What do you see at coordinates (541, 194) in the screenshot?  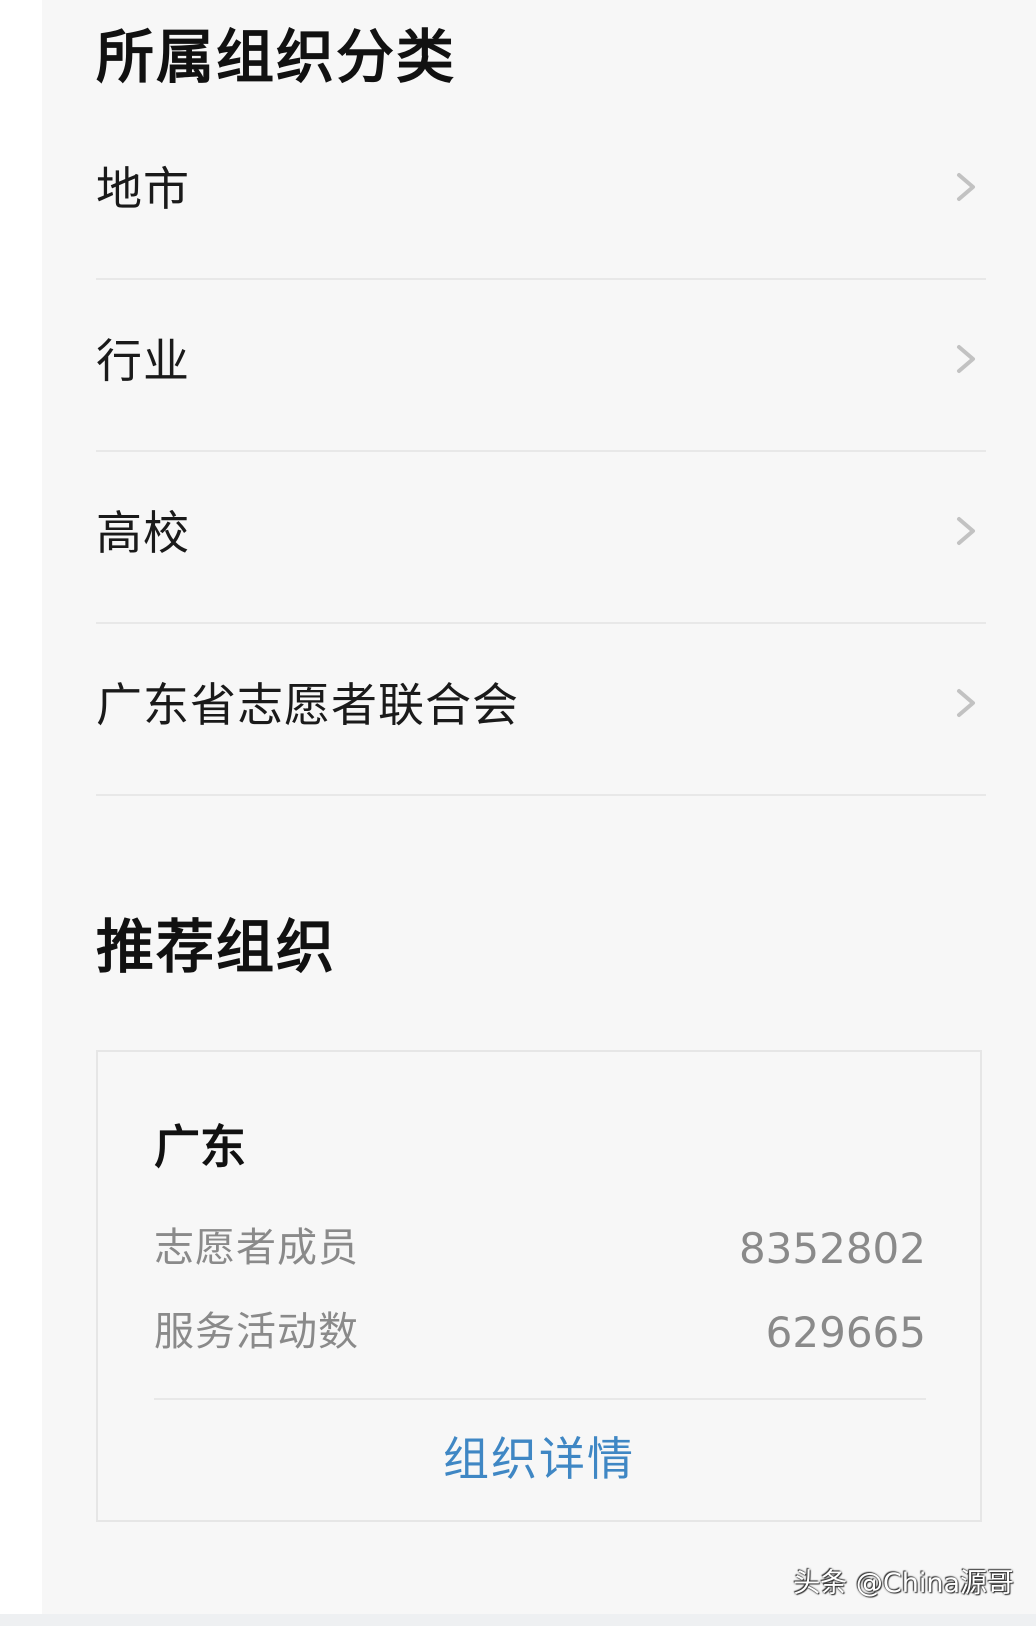 I see `category-item-city: 地市` at bounding box center [541, 194].